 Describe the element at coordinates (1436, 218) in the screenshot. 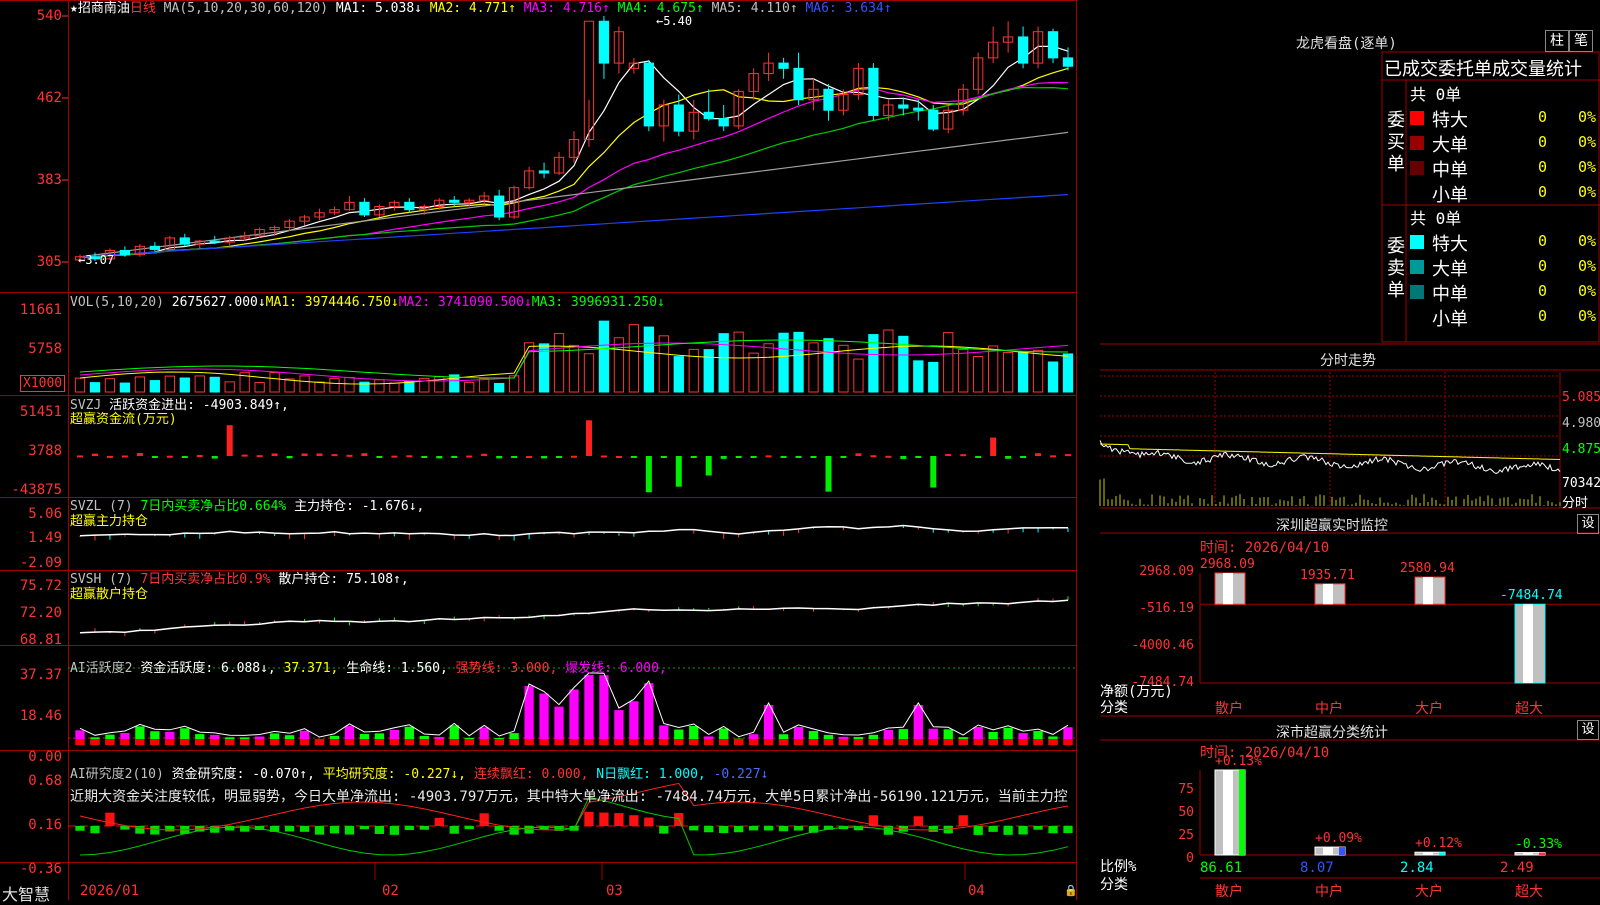

I see `sell-total: 共 0单` at that location.